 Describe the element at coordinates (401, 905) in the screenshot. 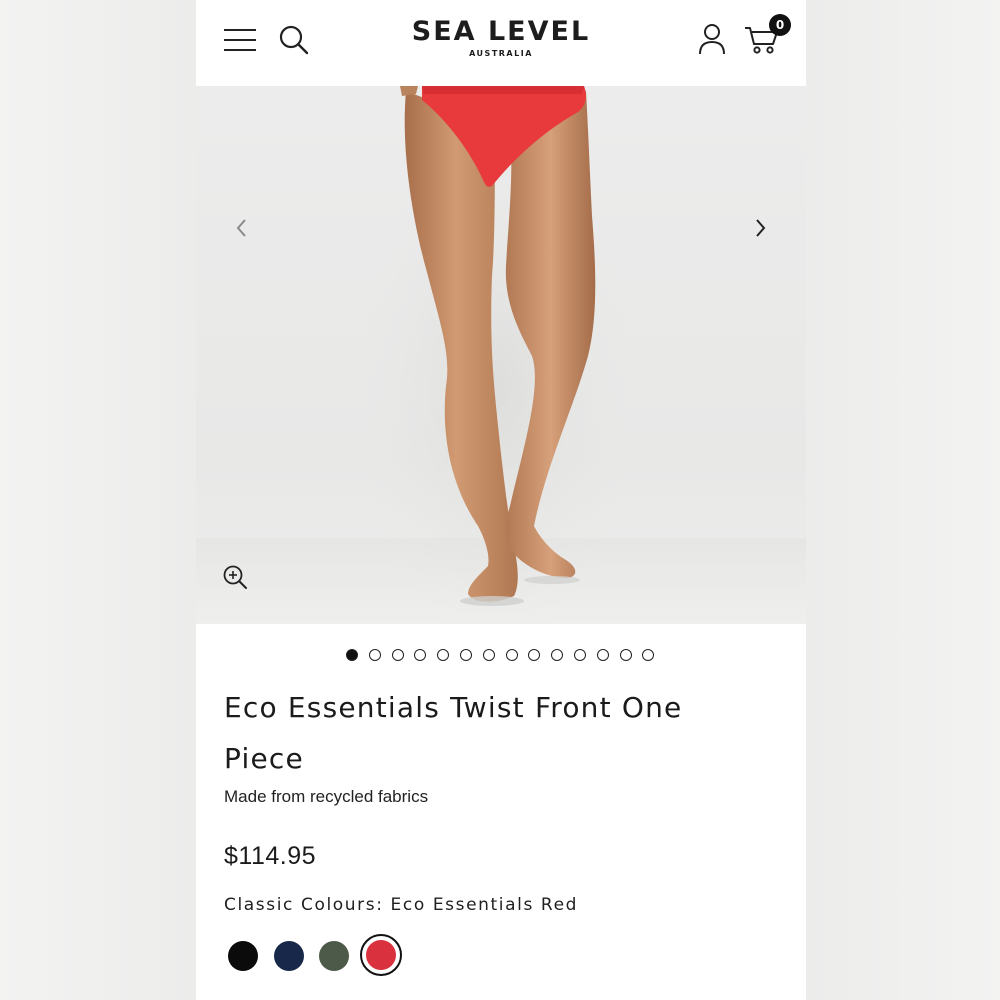

I see `selected-colour-label: Classic Colours: Eco Essentials Red` at that location.